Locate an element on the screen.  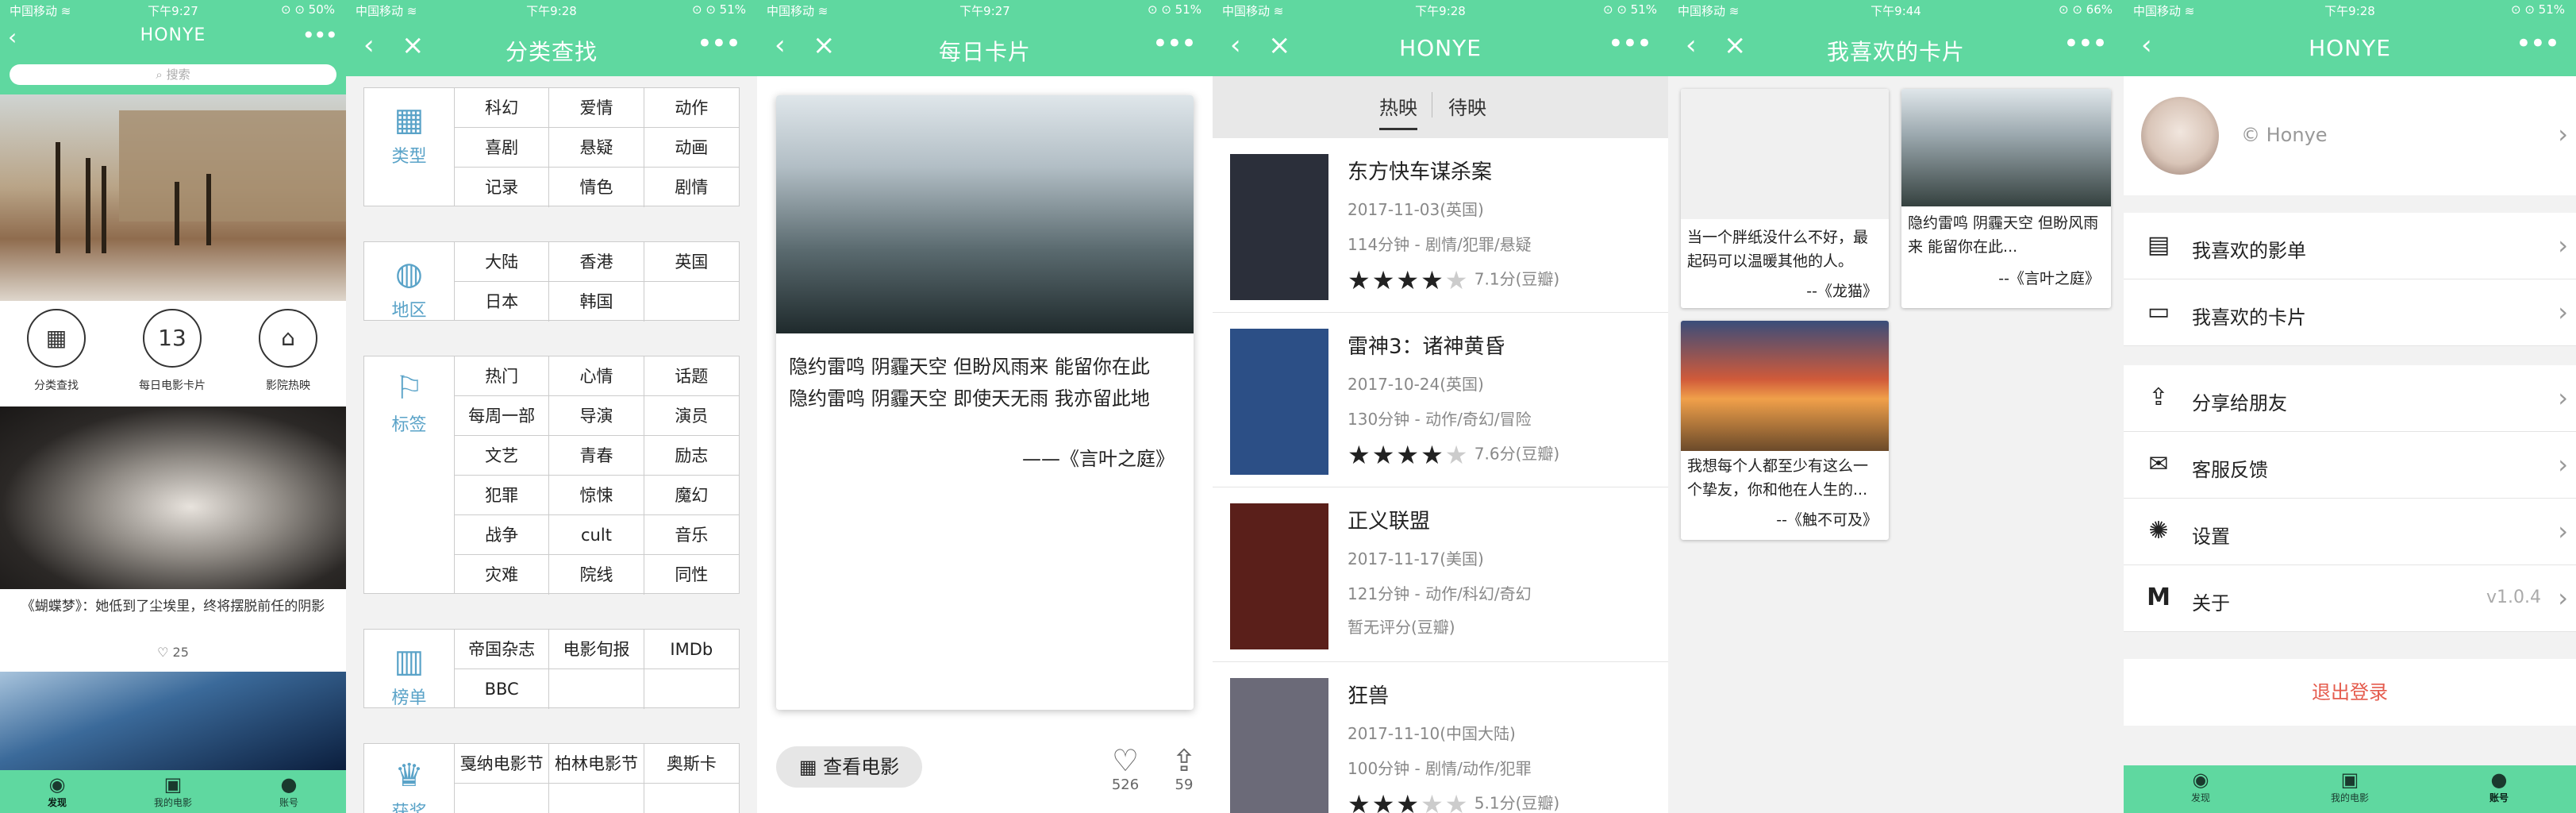
category-item: 战争 is located at coordinates (502, 535).